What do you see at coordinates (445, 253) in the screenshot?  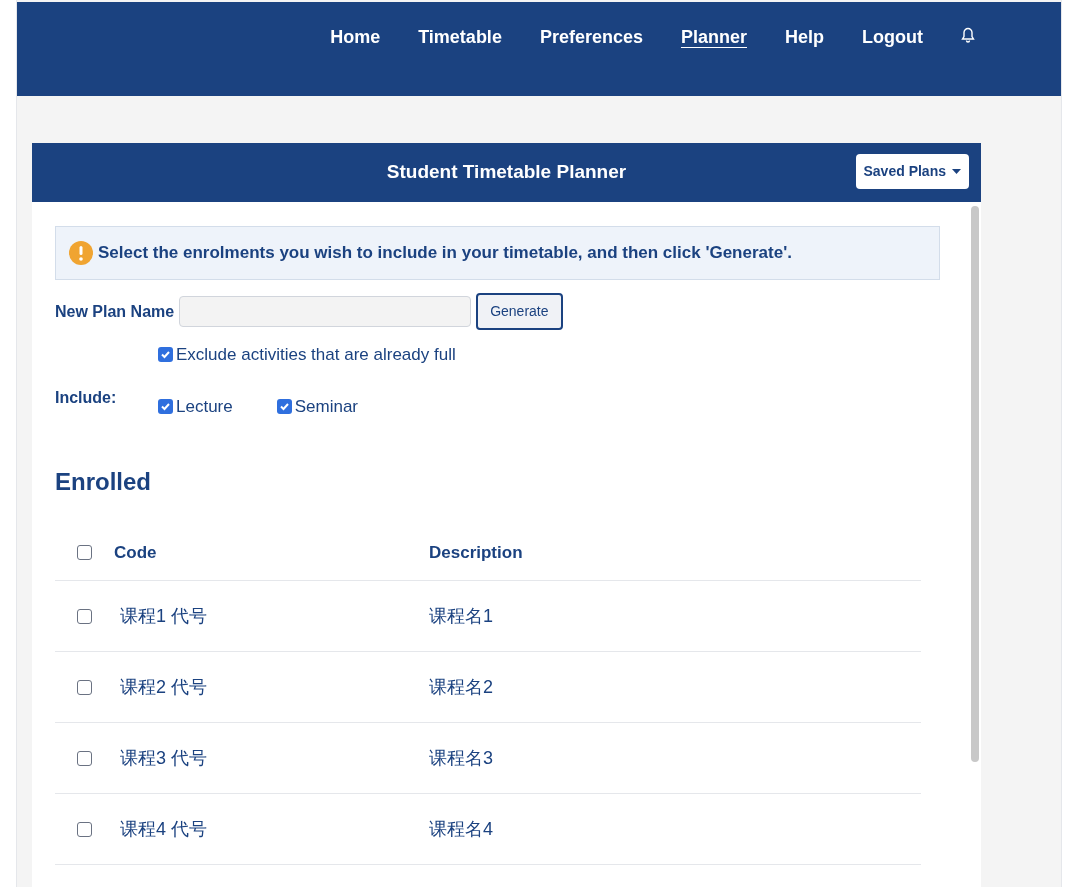 I see `alert-message: Select the enrolments you wish to include in your timetable, and then click 'Generate'.` at bounding box center [445, 253].